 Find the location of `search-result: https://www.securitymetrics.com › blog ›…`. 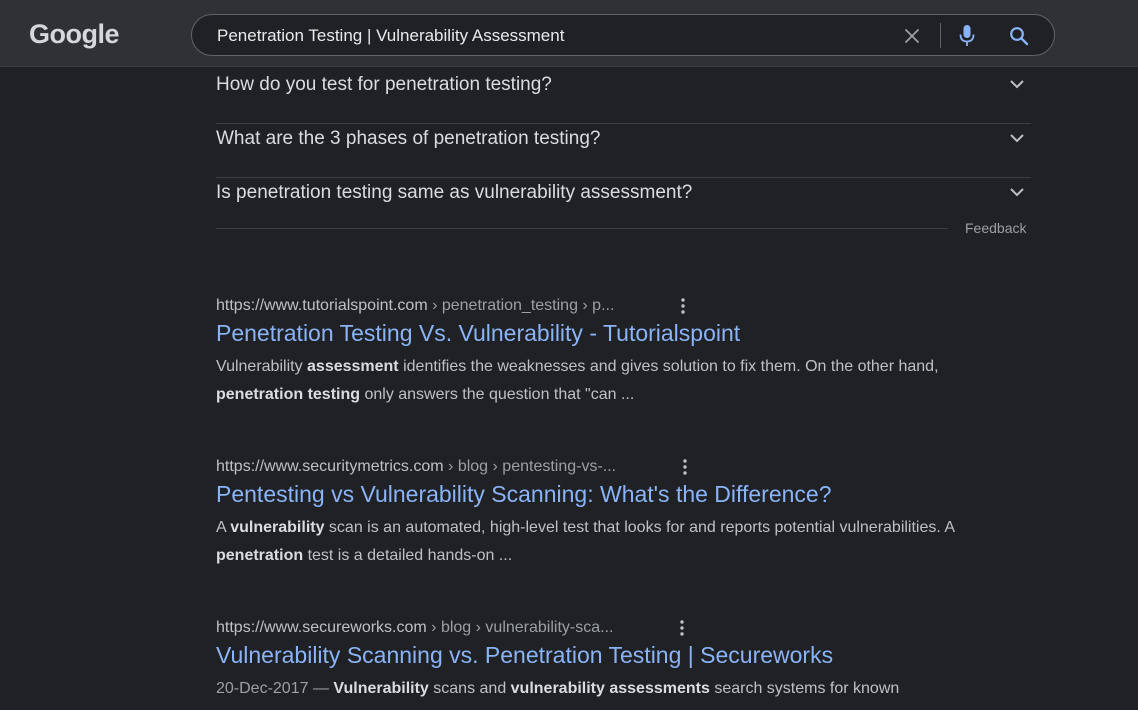

search-result: https://www.securitymetrics.com › blog ›… is located at coordinates (596, 517).